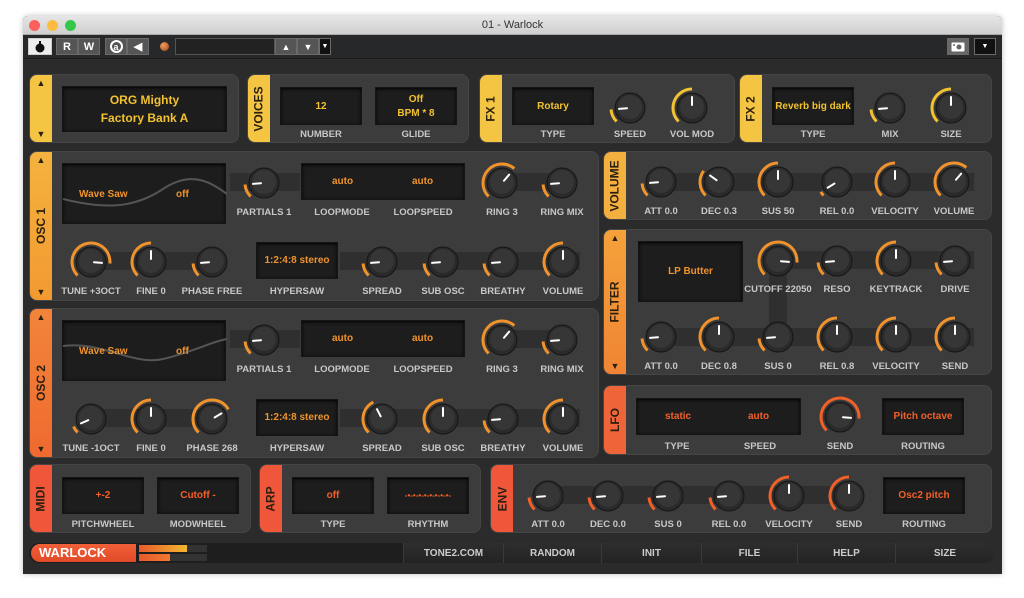 The width and height of the screenshot is (1024, 598). Describe the element at coordinates (382, 448) in the screenshot. I see `osc2-spread-label: SPREAD` at that location.